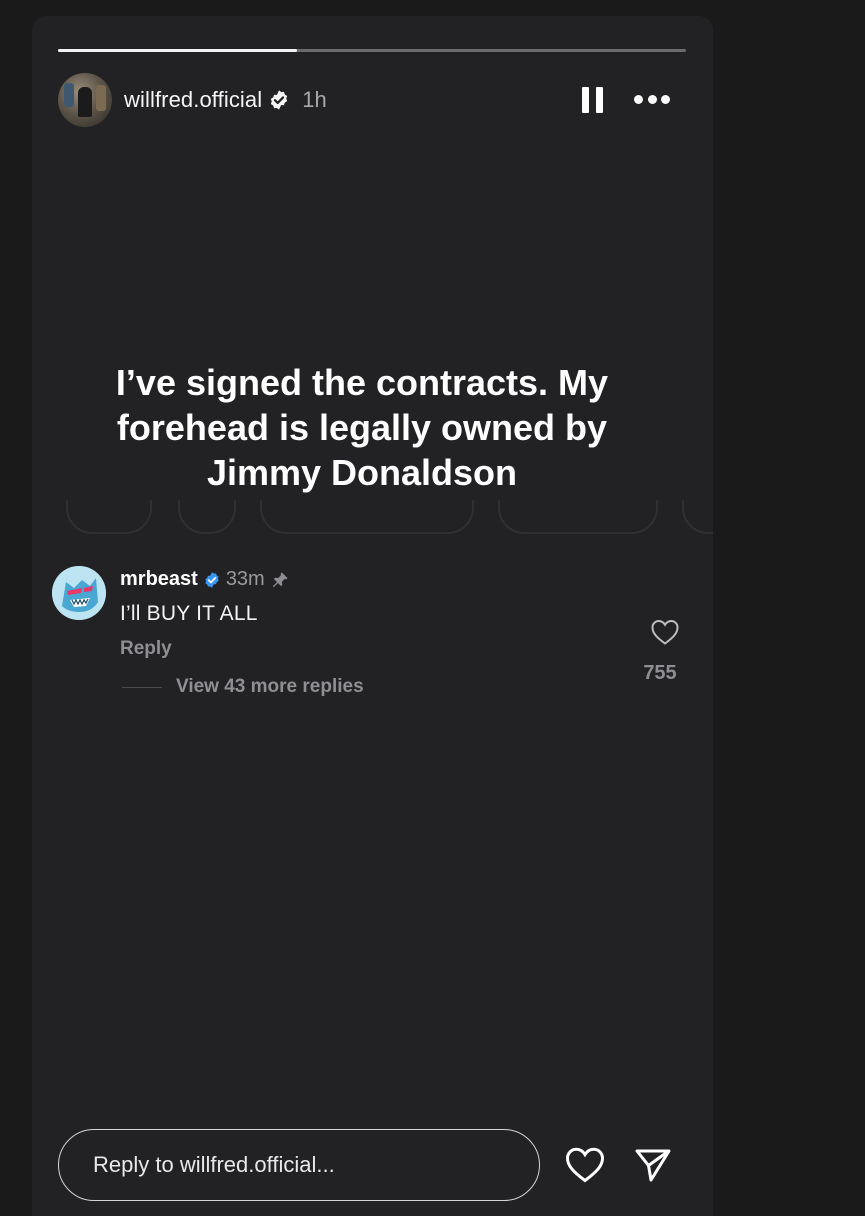 The width and height of the screenshot is (865, 1216). I want to click on story-header: willfred.official 1h, so click(372, 100).